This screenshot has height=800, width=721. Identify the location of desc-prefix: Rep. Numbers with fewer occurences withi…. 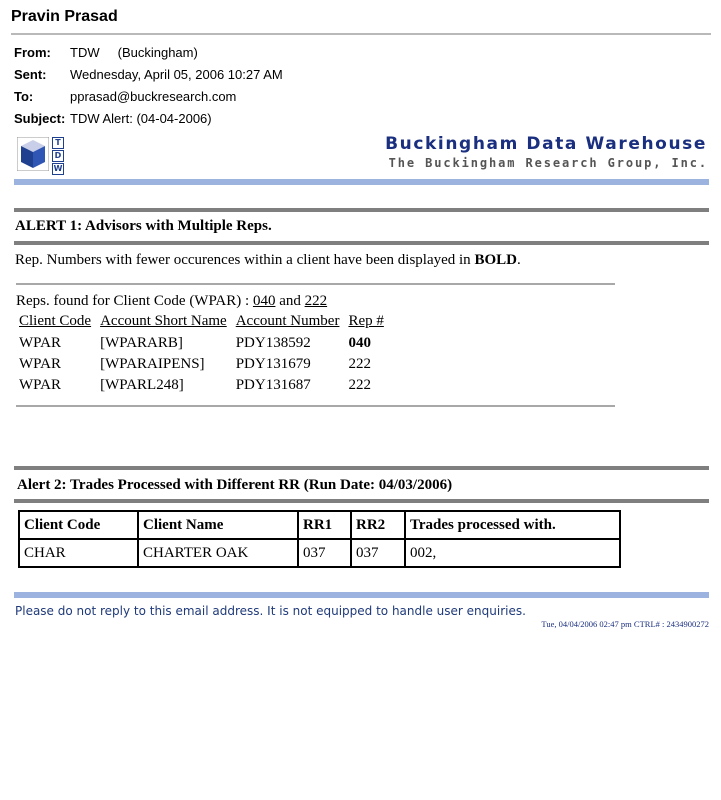
(245, 260).